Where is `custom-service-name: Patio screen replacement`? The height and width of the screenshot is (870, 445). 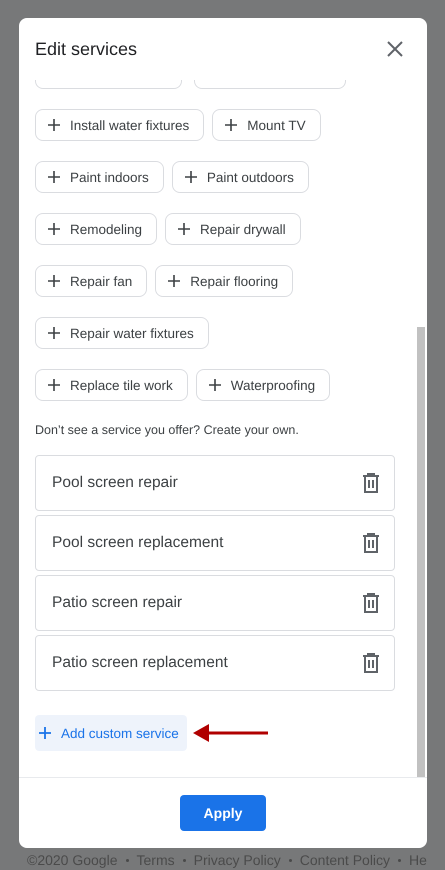
custom-service-name: Patio screen replacement is located at coordinates (140, 663).